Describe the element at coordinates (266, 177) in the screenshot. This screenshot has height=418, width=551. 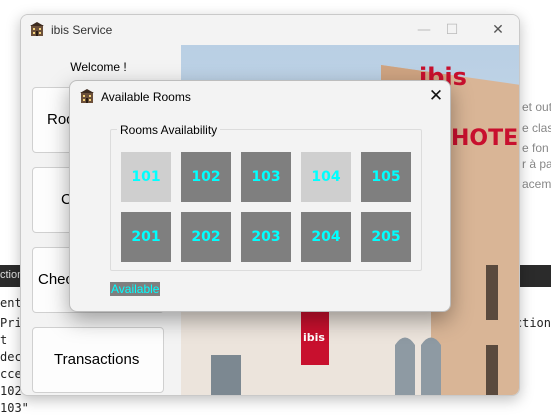
I see `room-tile: 103` at that location.